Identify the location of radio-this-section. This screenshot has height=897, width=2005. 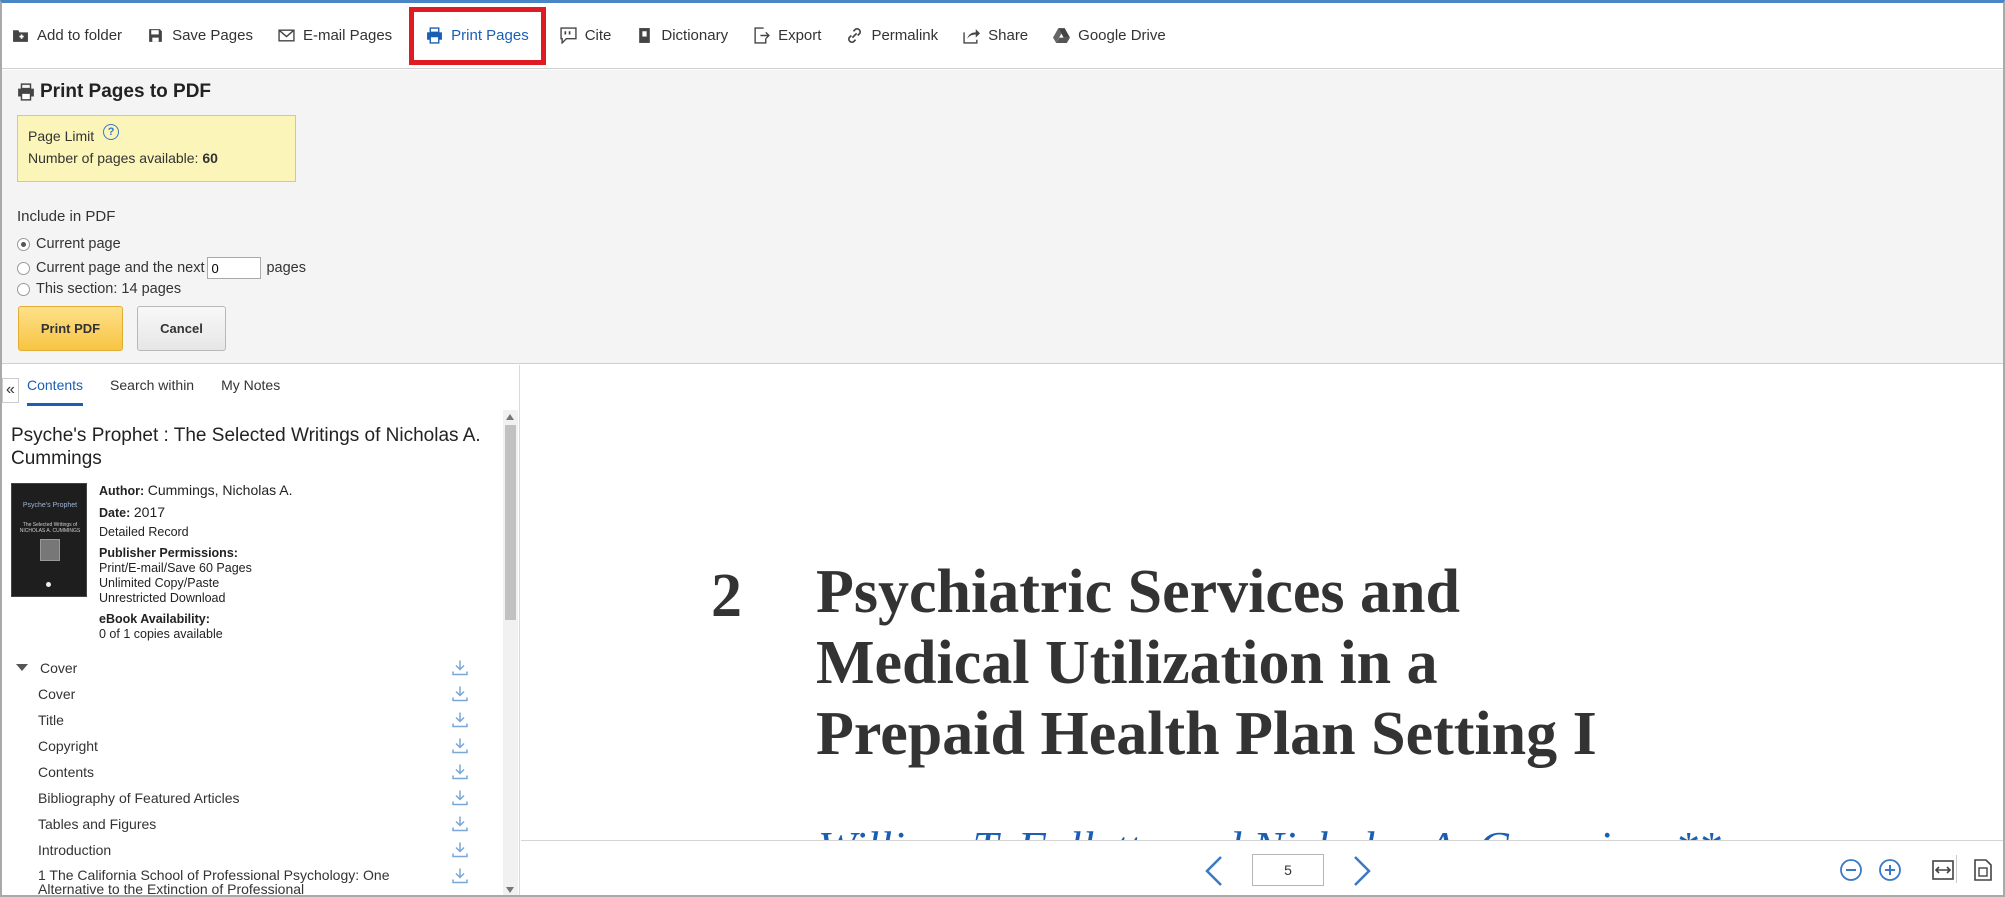
(23, 289).